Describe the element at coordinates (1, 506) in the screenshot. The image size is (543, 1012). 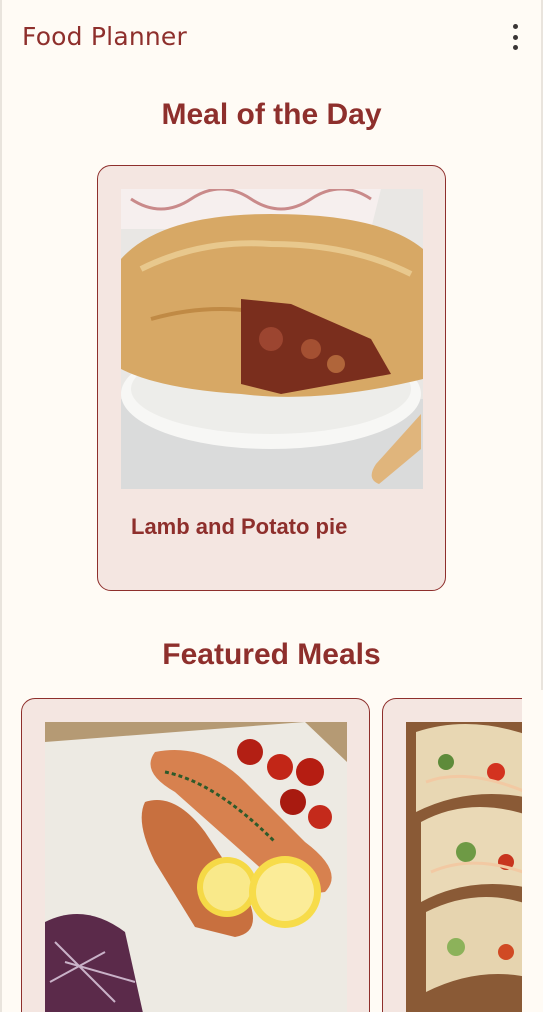
I see `window-edge-left` at that location.